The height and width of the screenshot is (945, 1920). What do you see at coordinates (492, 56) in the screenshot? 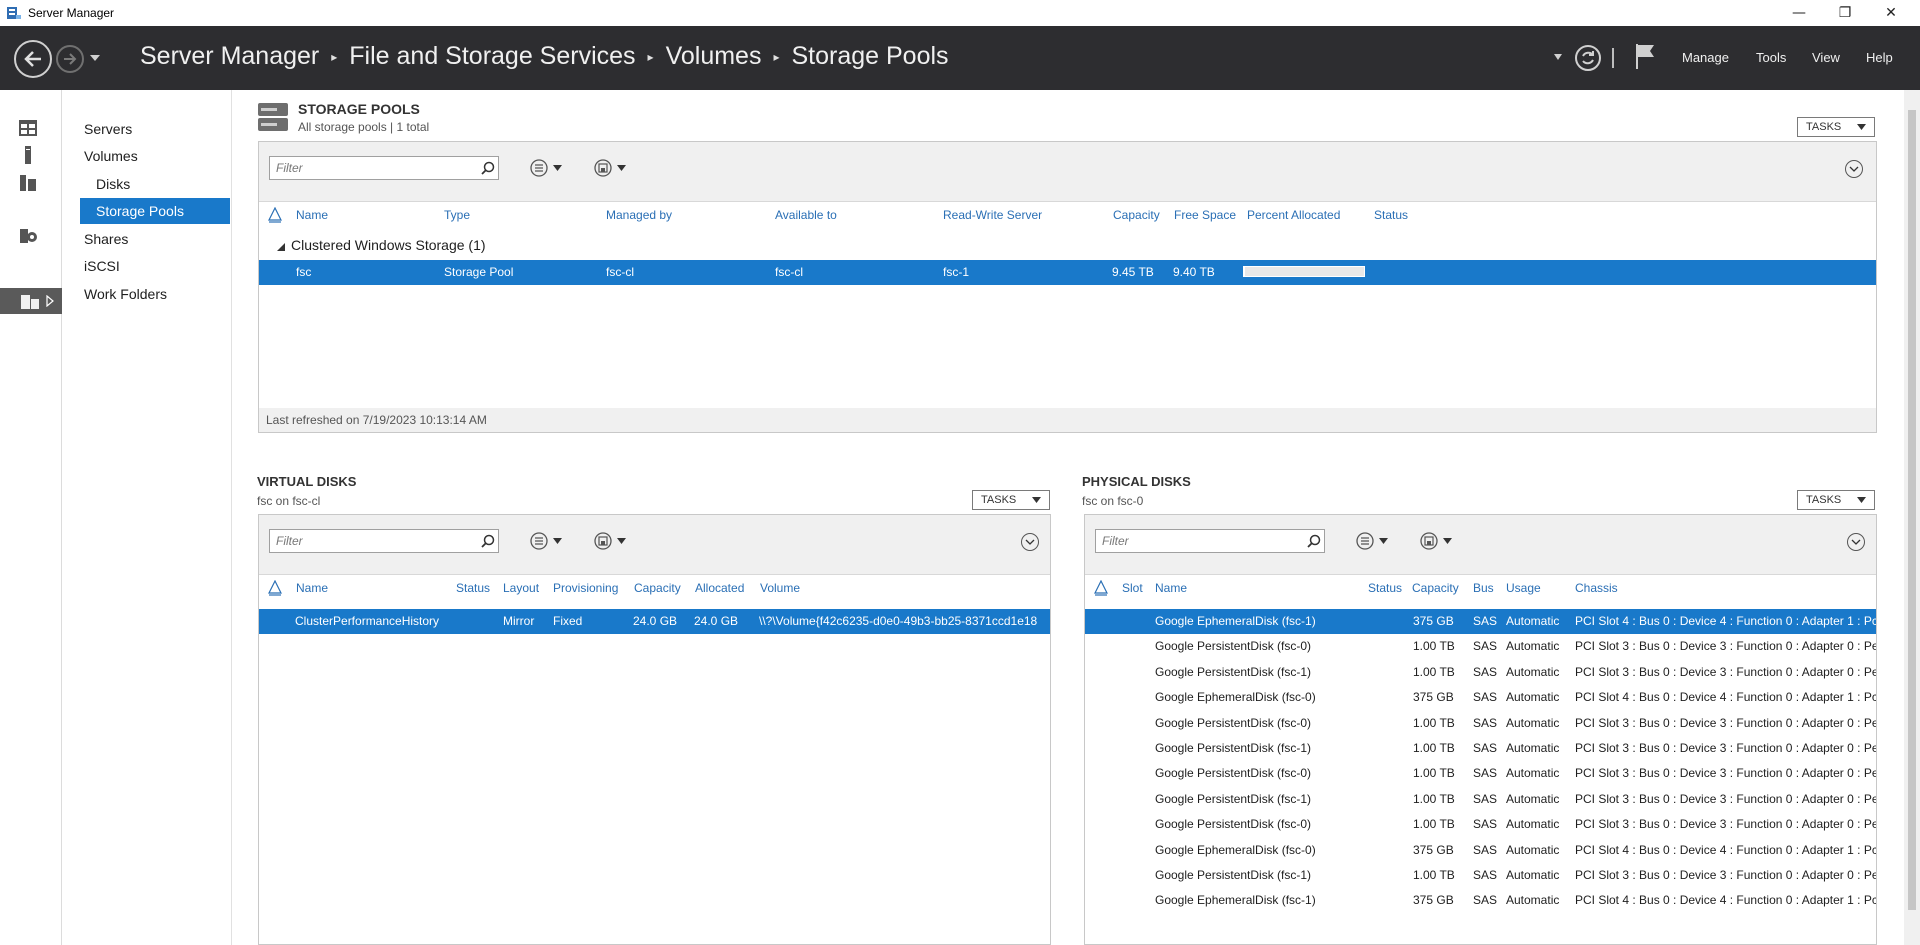
I see `breadcrumb-file-storage: File and Storage Services` at bounding box center [492, 56].